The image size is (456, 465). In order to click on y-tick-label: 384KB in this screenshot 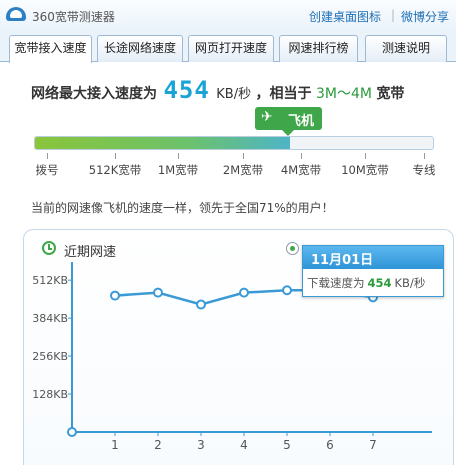, I will do `click(50, 318)`.